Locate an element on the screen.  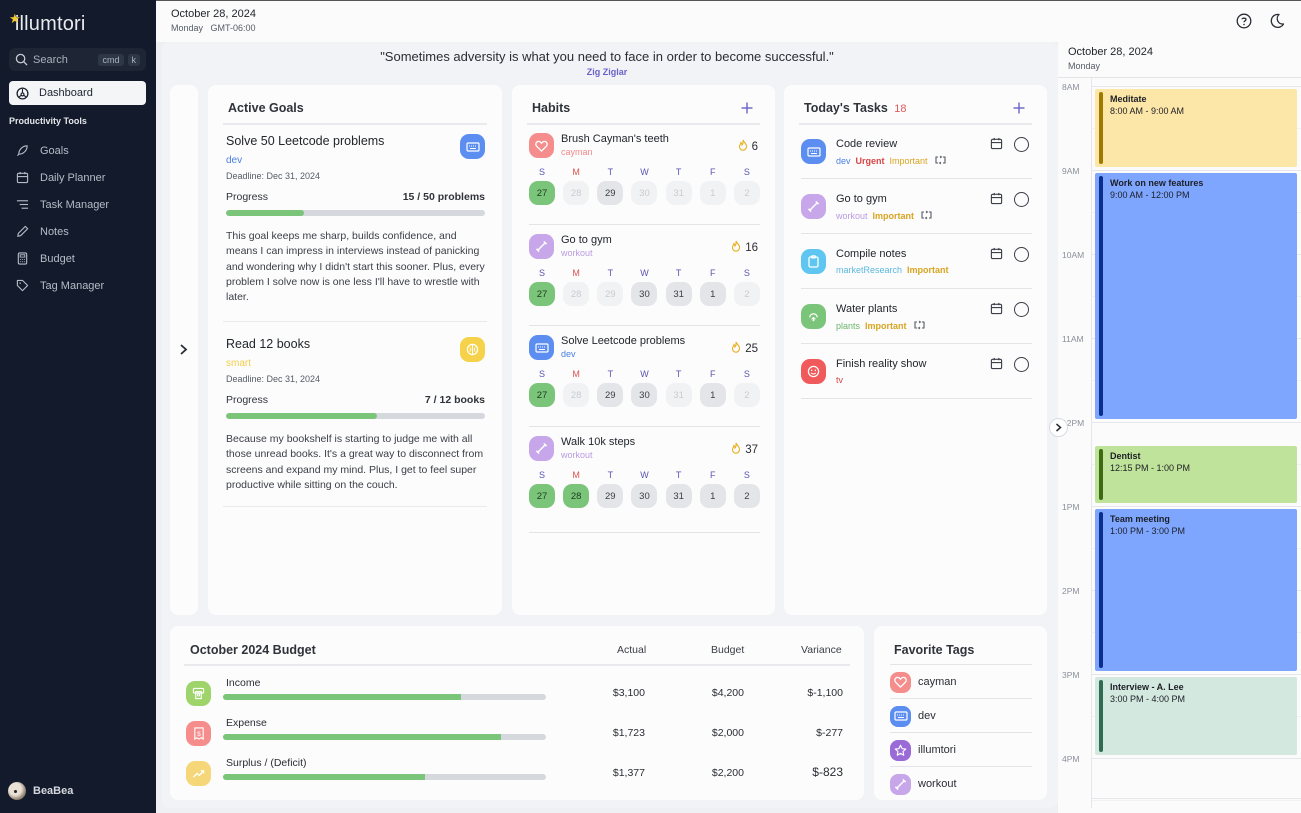
task-item: Water plants plants Important is located at coordinates (916, 317).